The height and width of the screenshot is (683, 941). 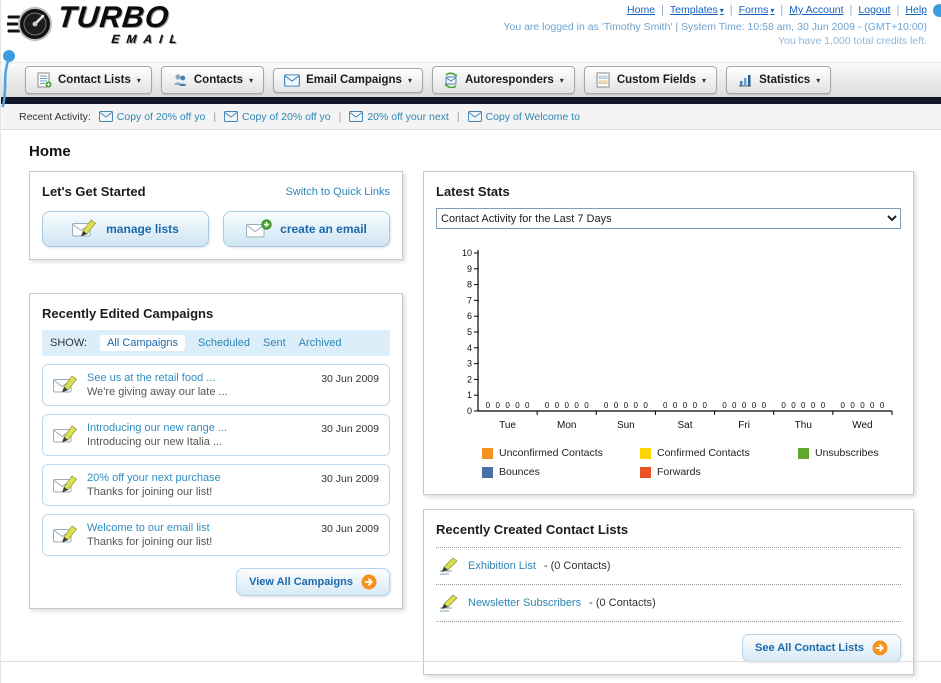 I want to click on contact-list-row: Newsletter Subscribers - (0 Contacts), so click(x=668, y=603).